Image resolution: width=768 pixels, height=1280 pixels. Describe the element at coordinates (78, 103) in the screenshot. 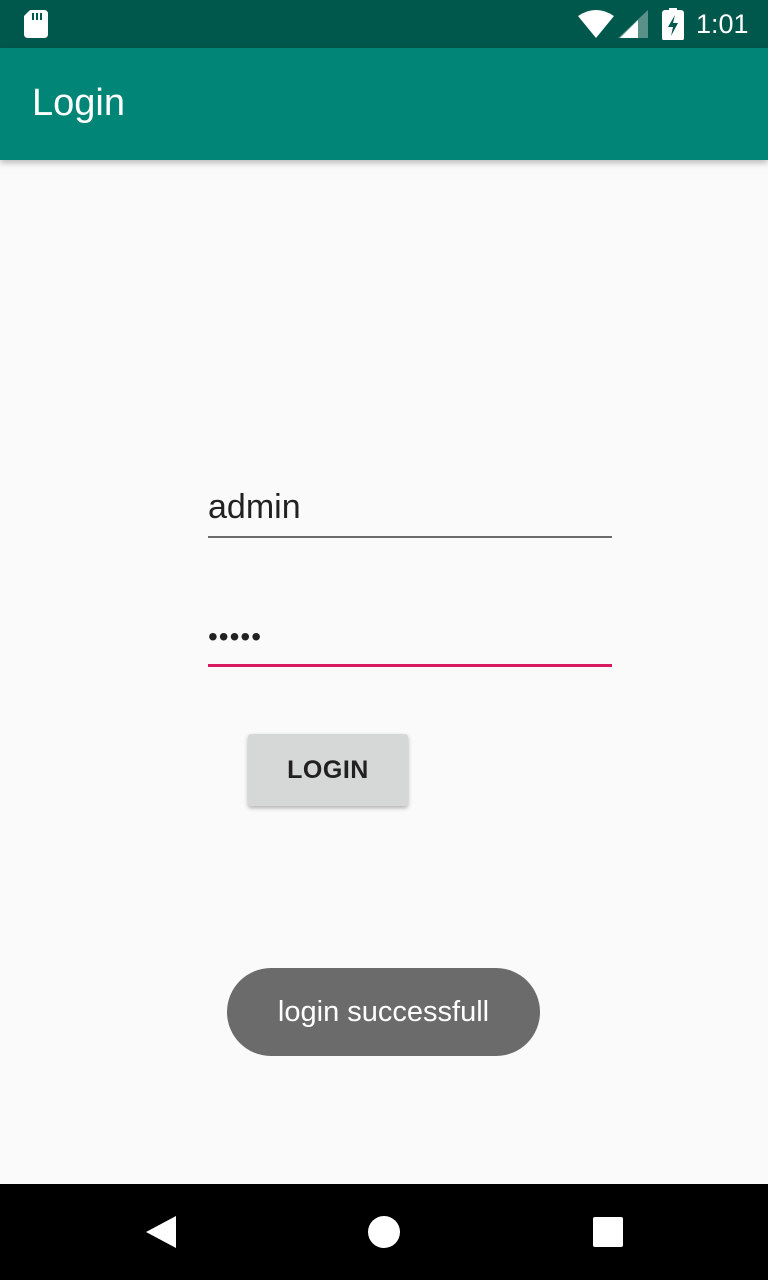

I see `page-title: Login` at that location.